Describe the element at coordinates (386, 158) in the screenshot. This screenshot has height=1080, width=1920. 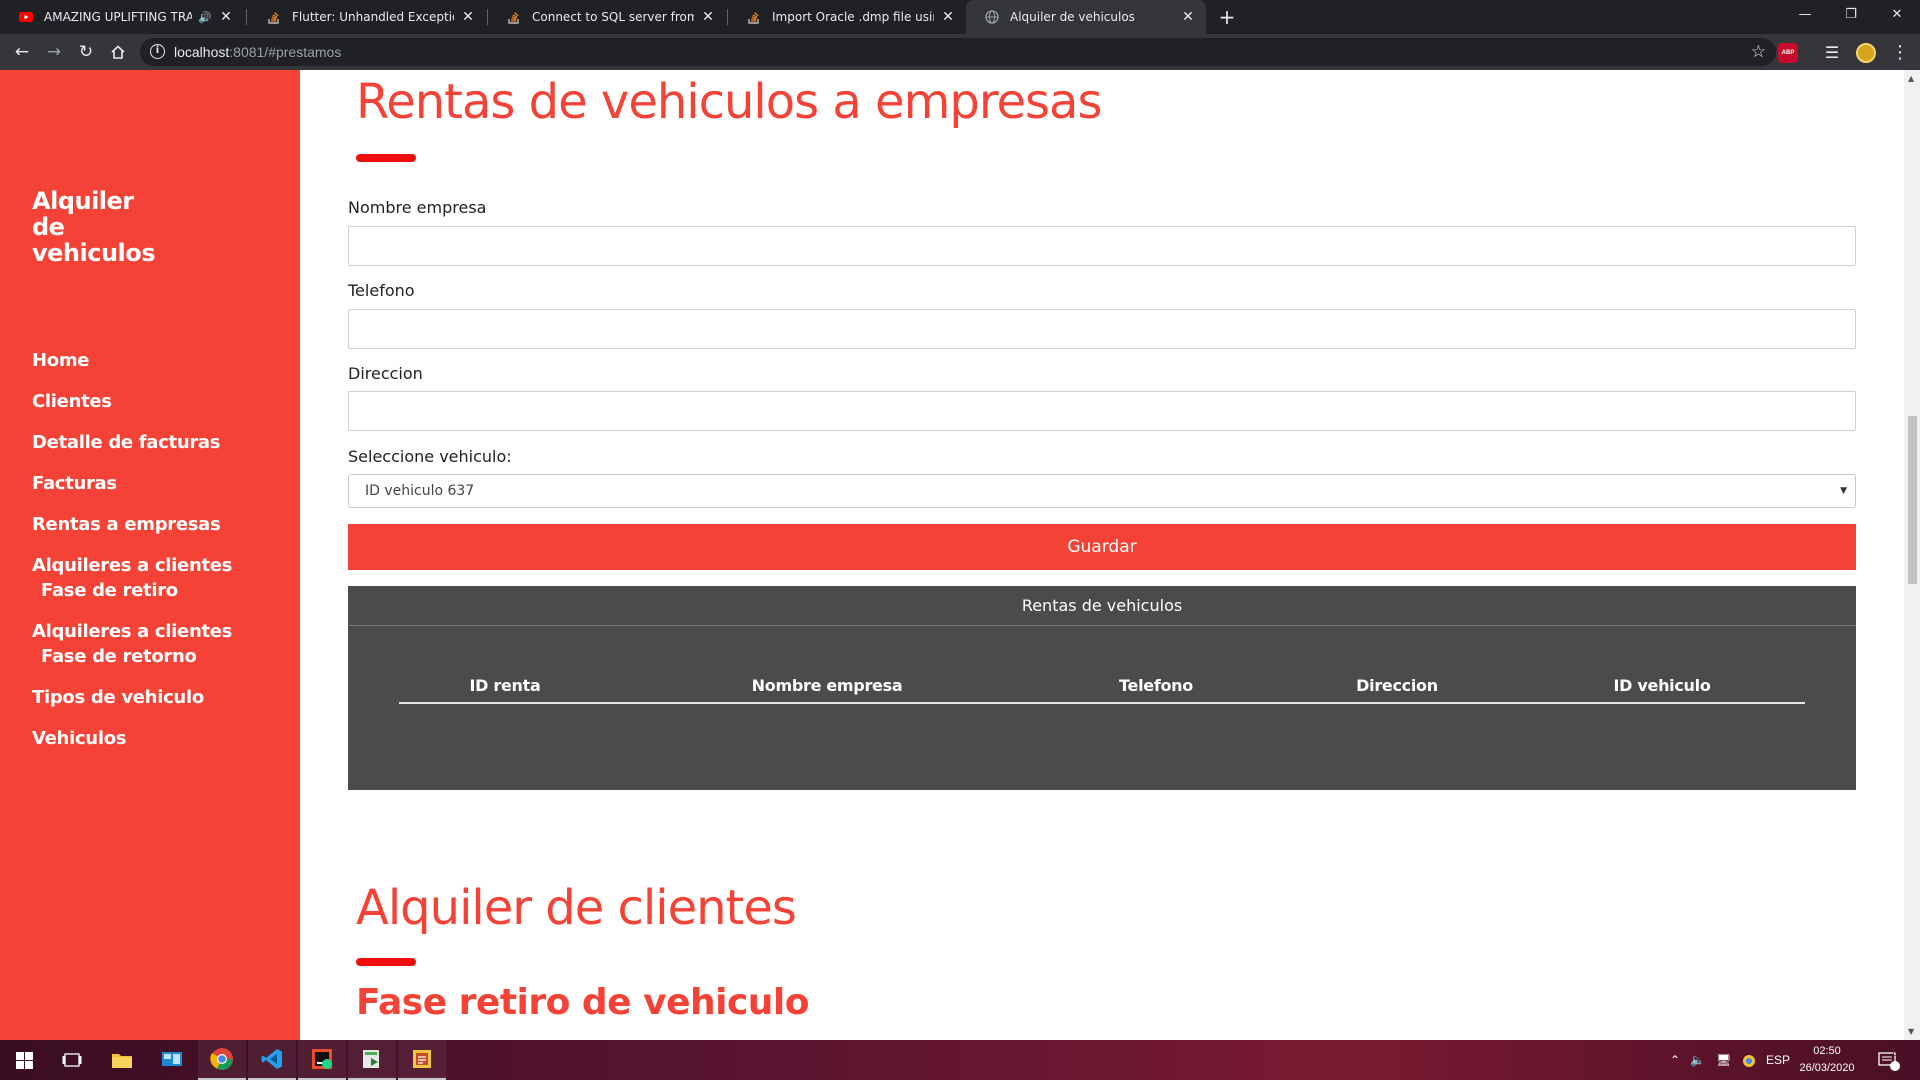
I see `title-underline` at that location.